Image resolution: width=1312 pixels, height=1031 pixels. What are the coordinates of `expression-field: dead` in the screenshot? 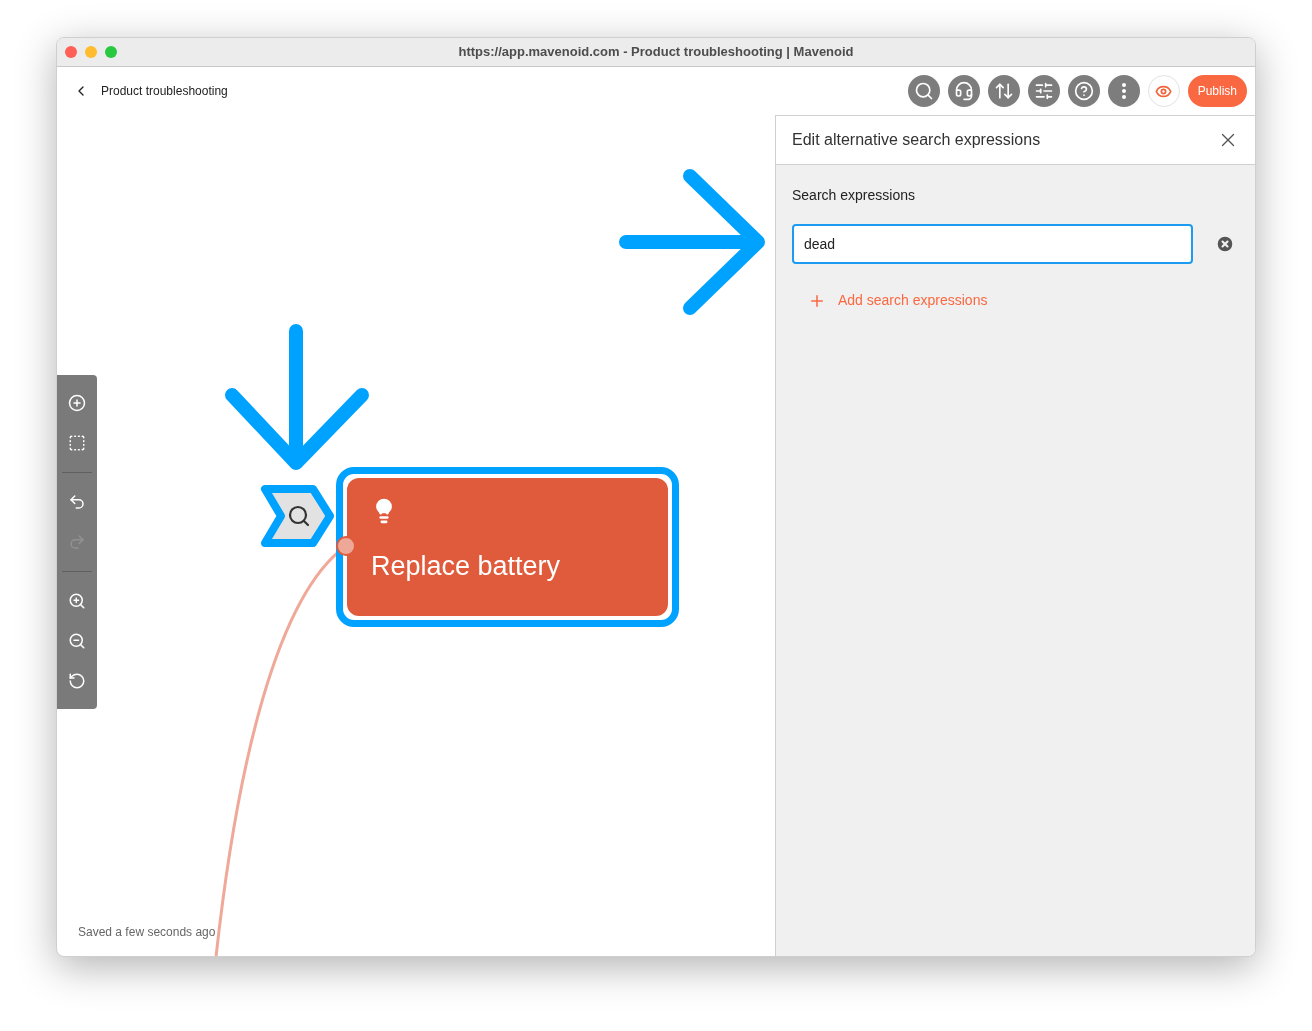 It's located at (992, 244).